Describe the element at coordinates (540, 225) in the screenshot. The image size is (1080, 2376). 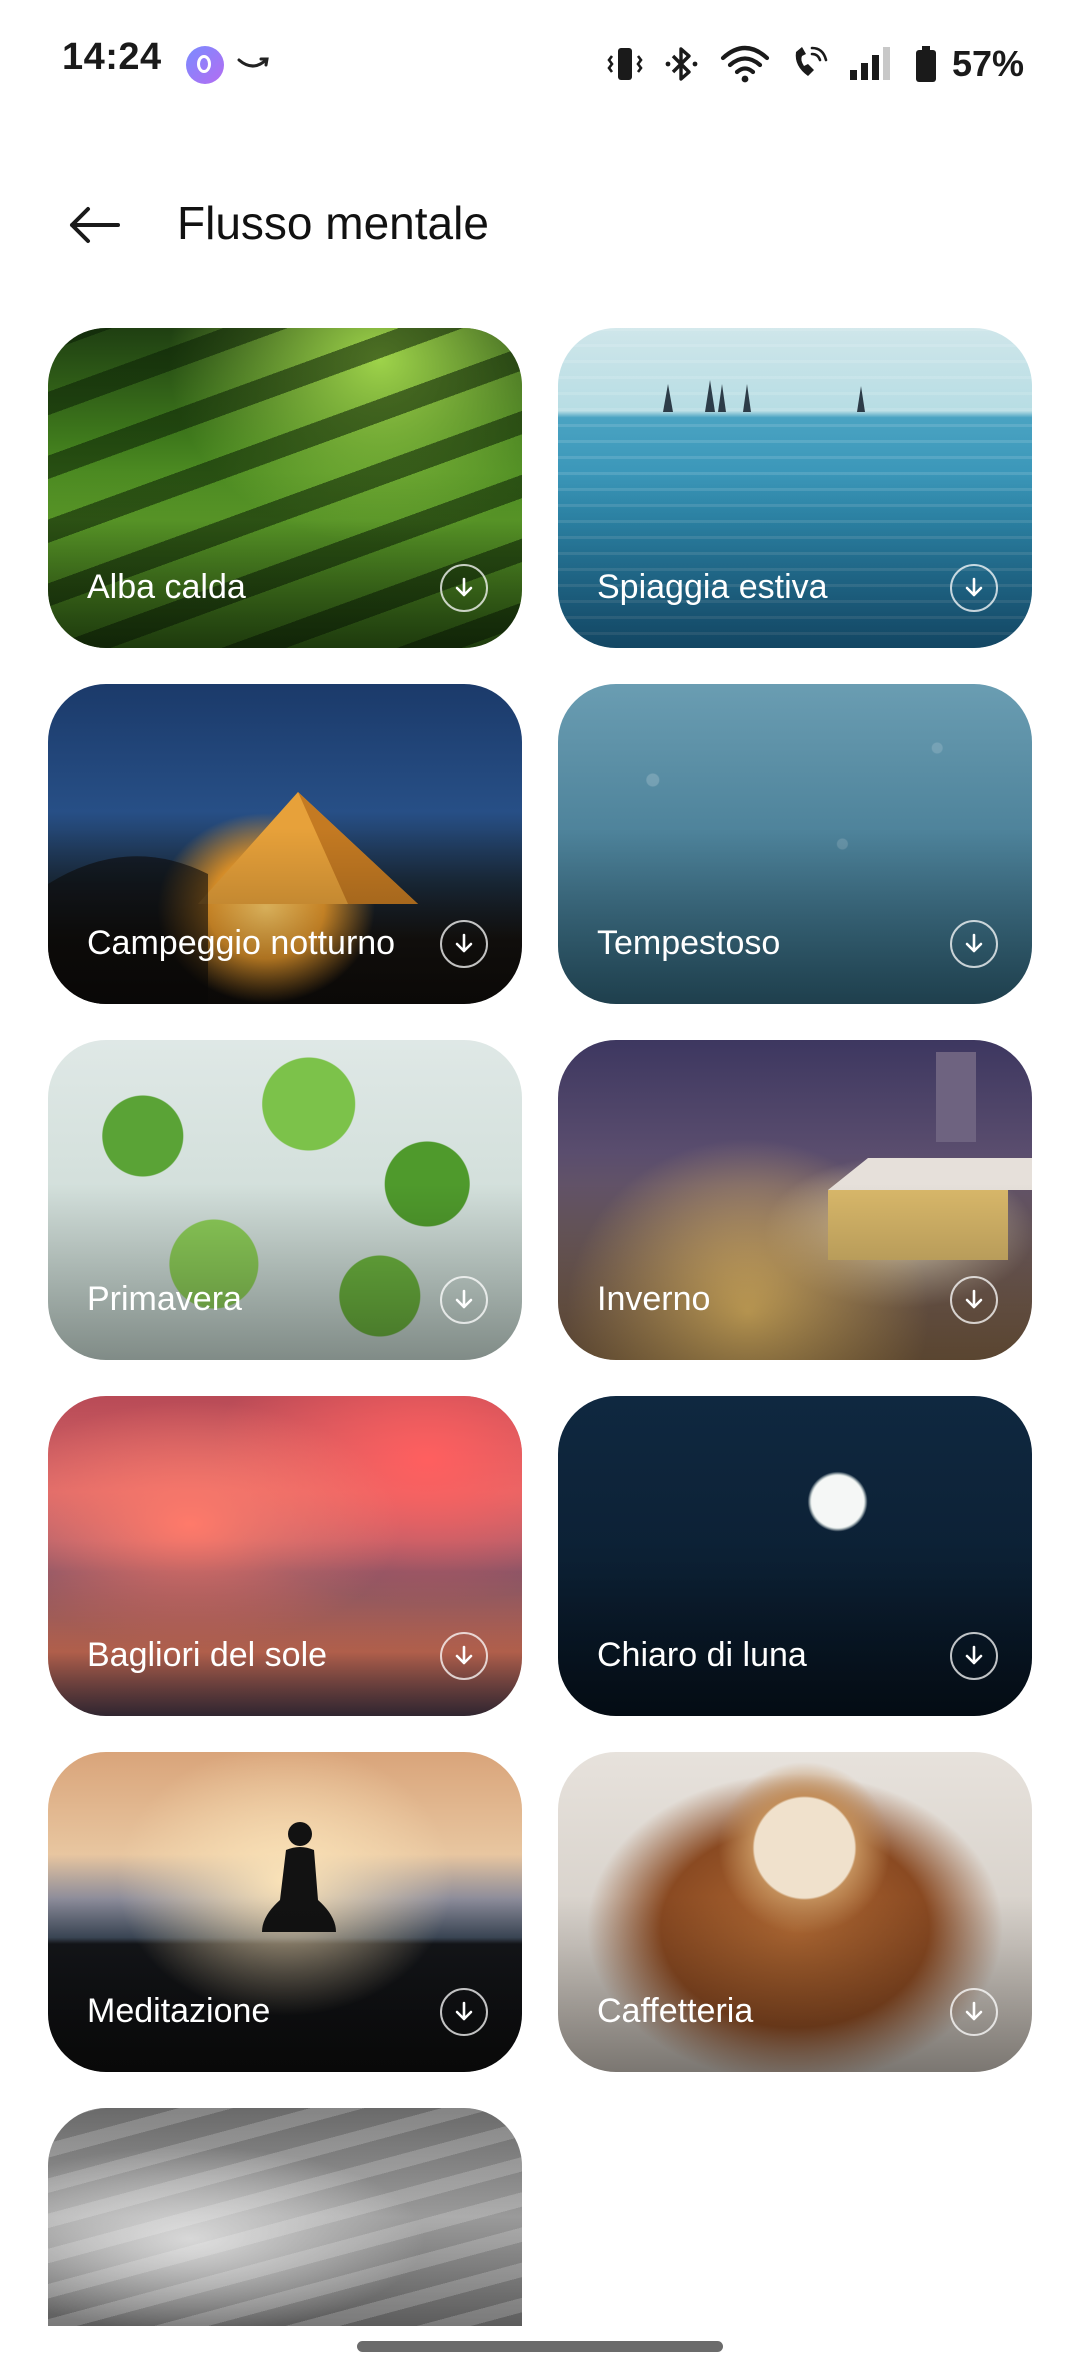
I see `app-bar: Flusso mentale` at that location.